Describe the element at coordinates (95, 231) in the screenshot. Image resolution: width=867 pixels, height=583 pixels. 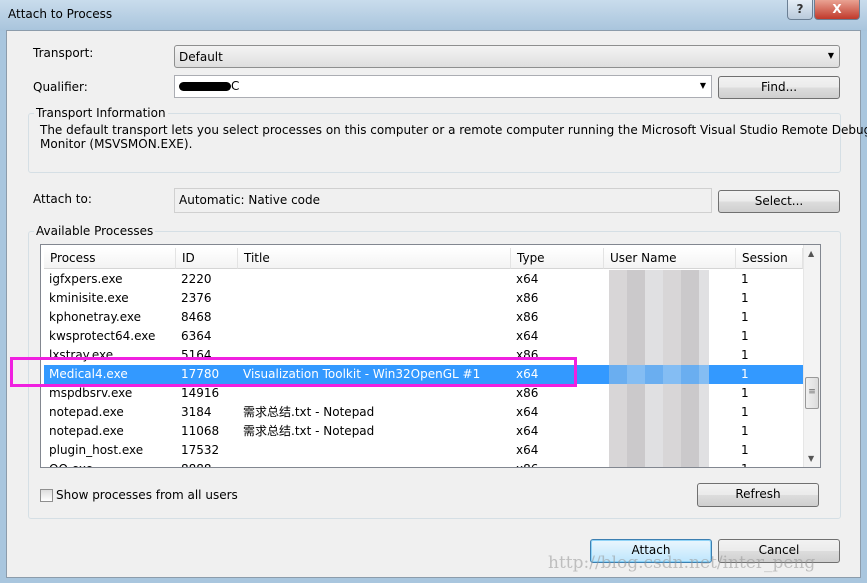
I see `available-processes-label: Available Processes` at that location.